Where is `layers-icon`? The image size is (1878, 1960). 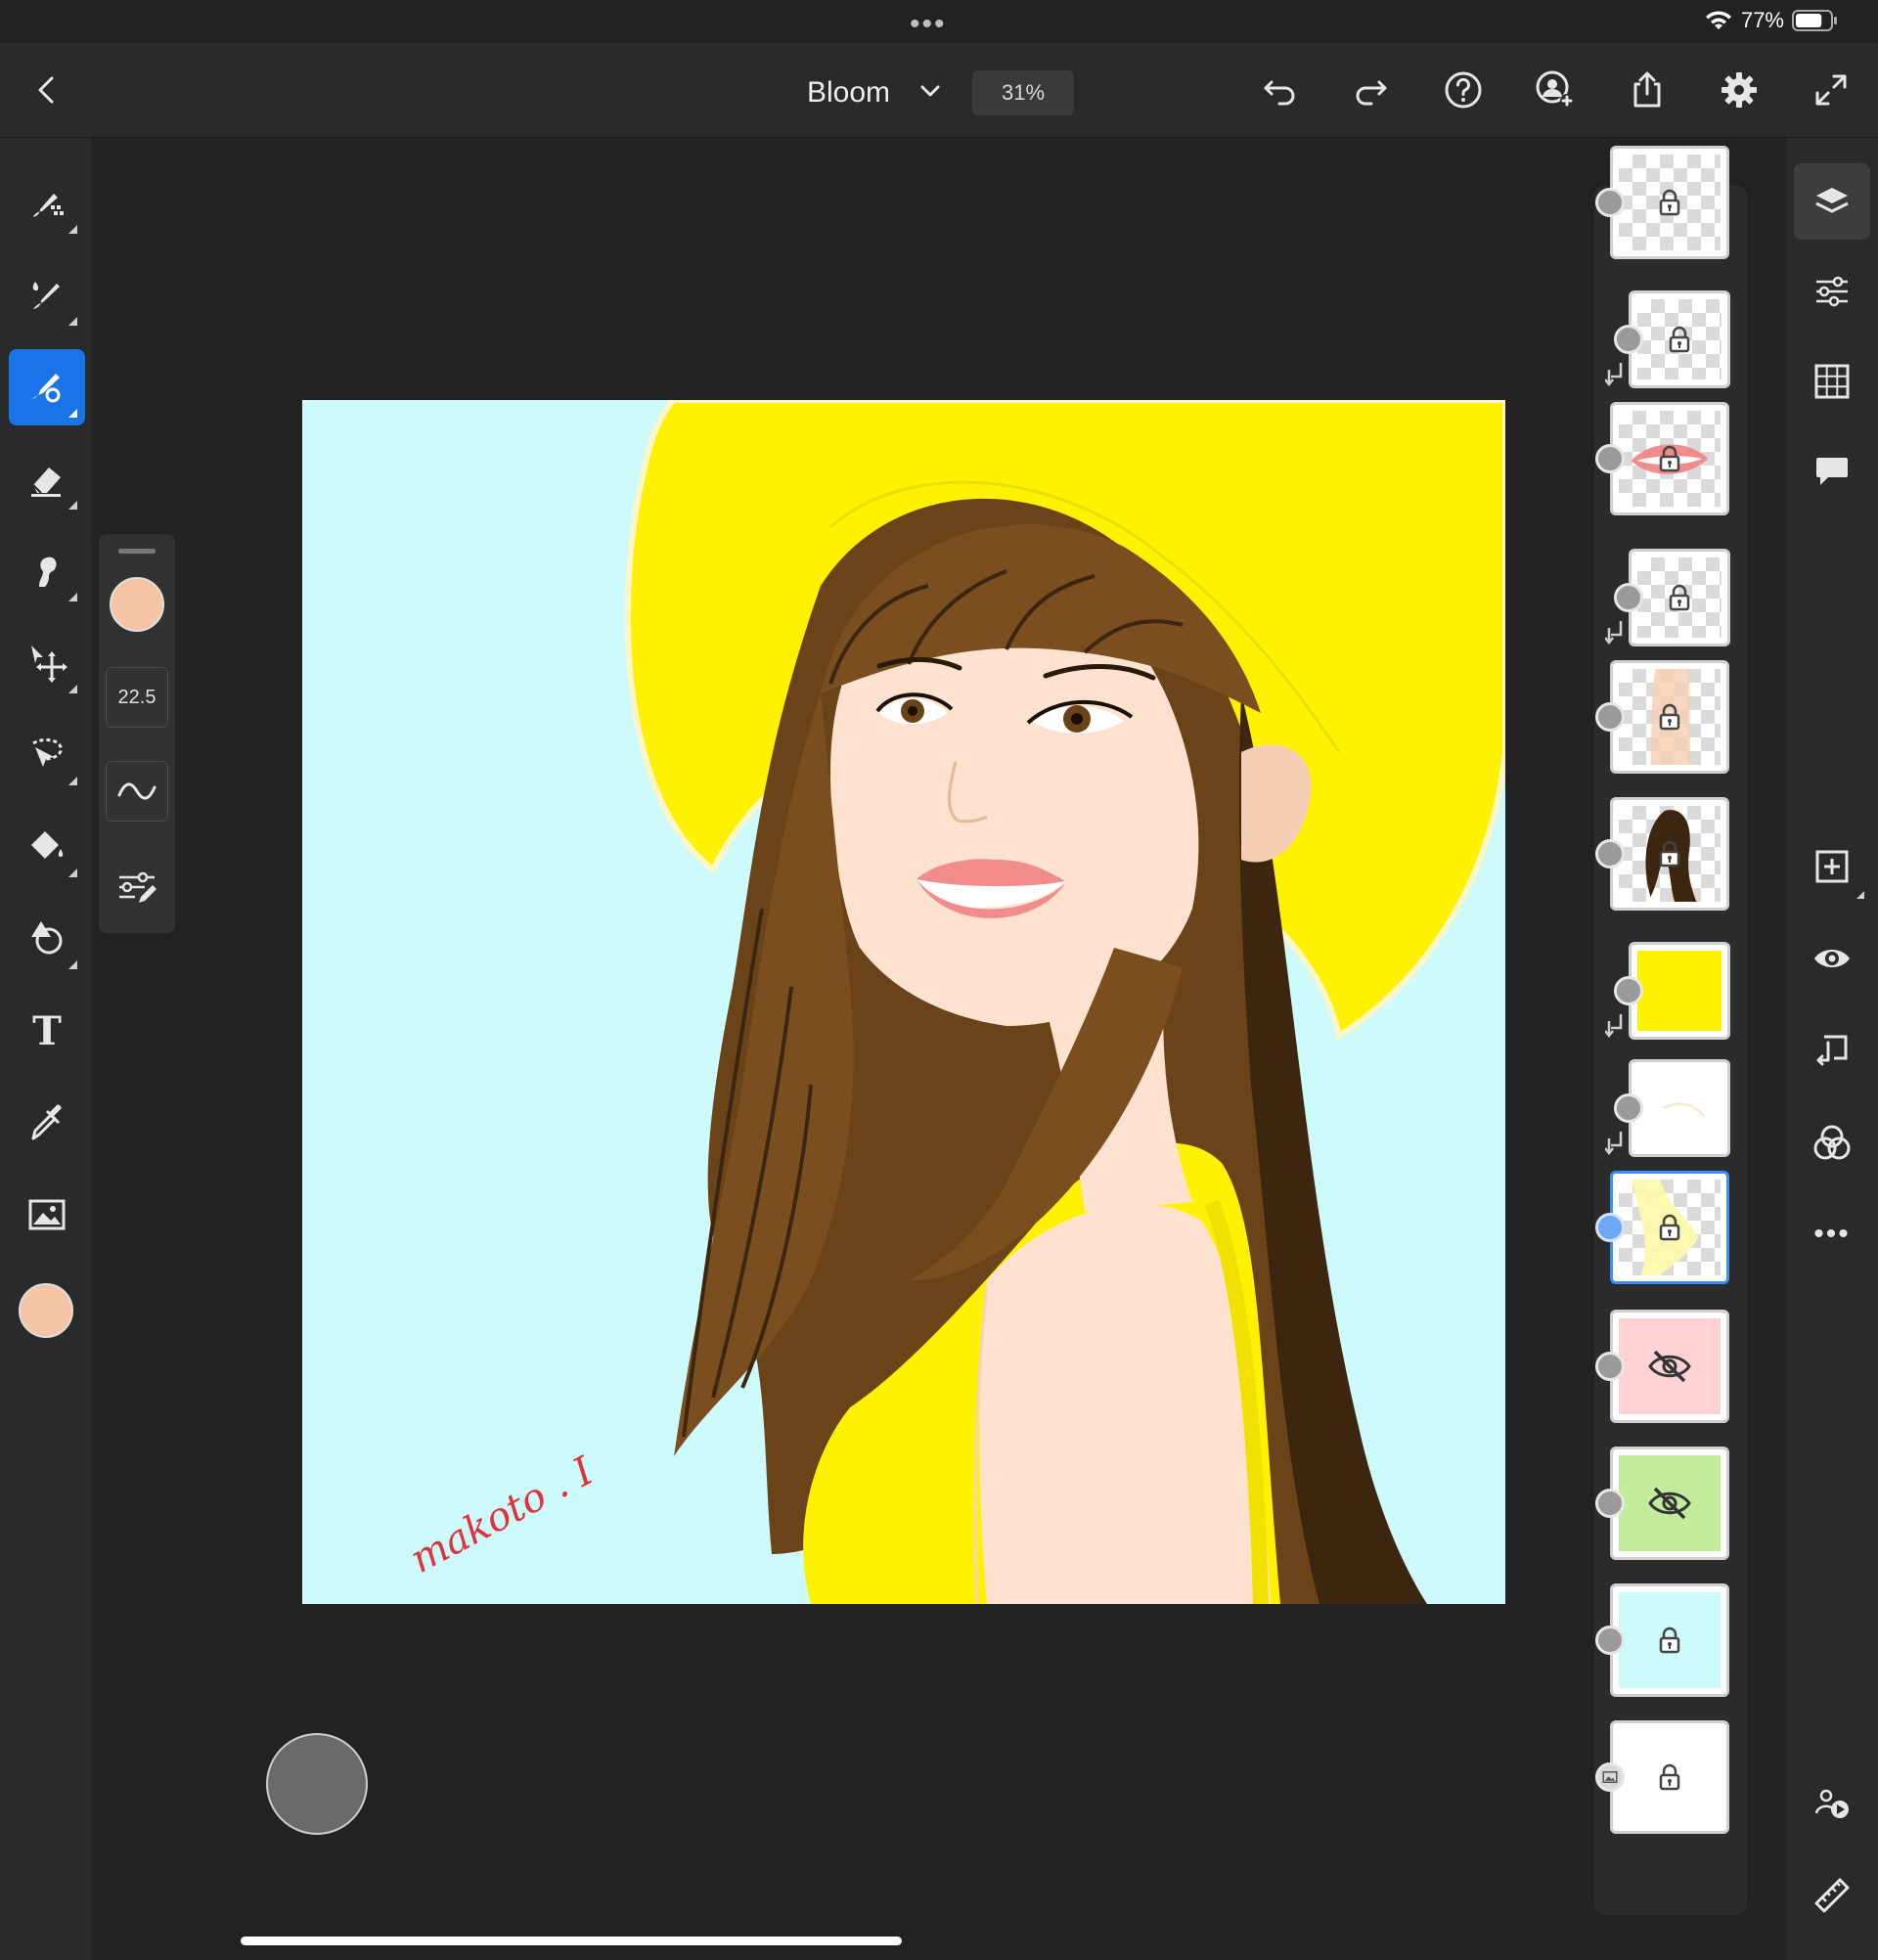 layers-icon is located at coordinates (1832, 200).